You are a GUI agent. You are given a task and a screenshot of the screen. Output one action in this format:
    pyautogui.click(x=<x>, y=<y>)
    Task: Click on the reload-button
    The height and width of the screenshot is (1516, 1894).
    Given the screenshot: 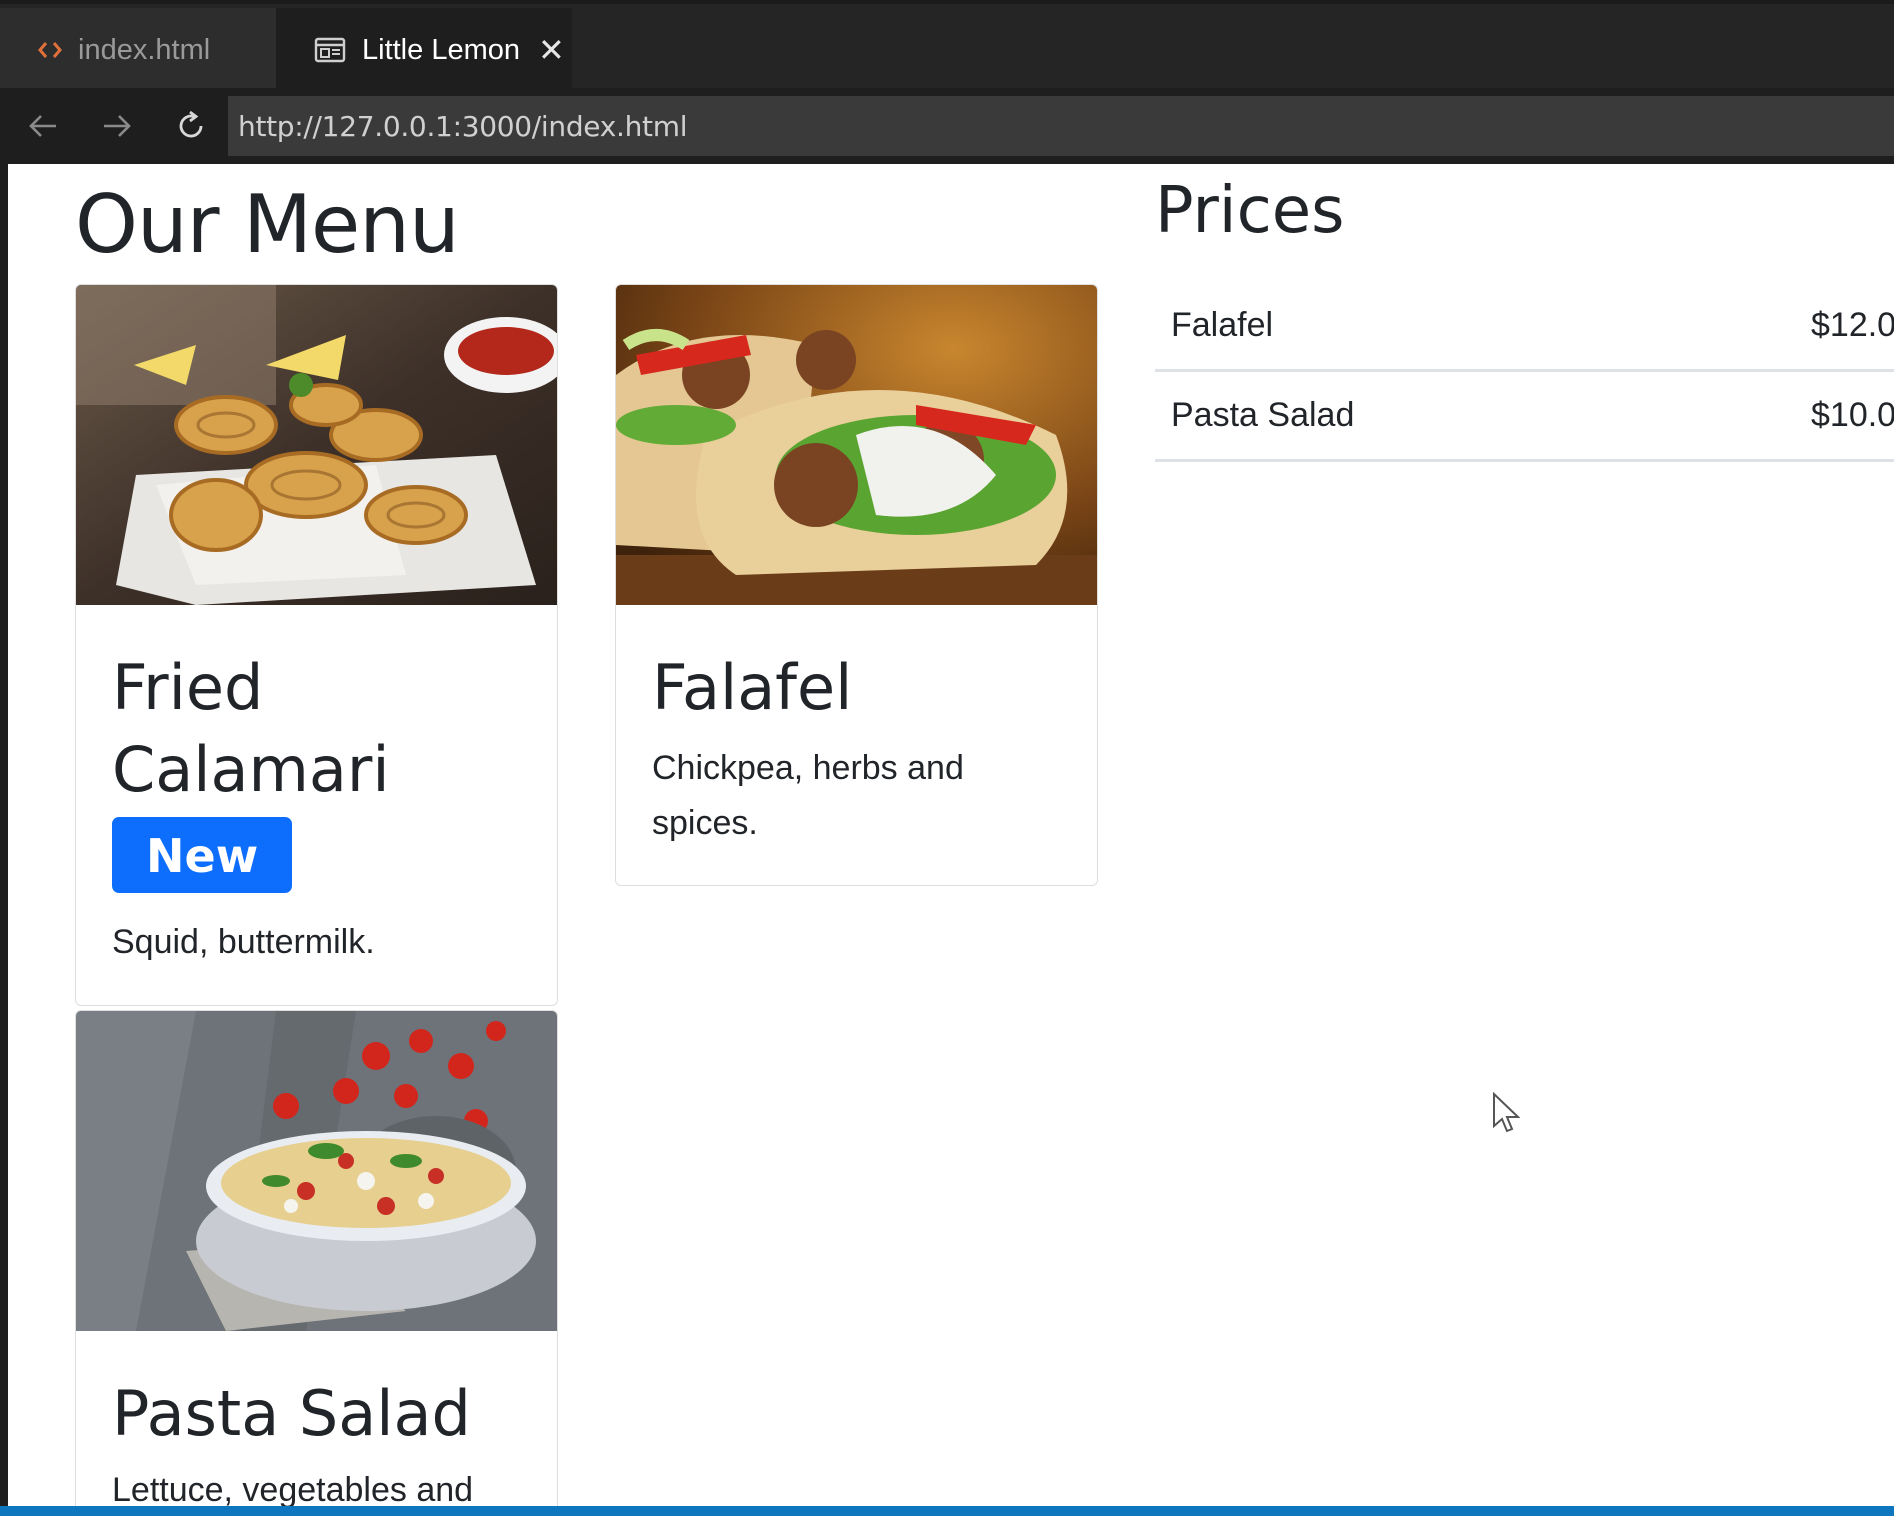 What is the action you would take?
    pyautogui.click(x=191, y=126)
    